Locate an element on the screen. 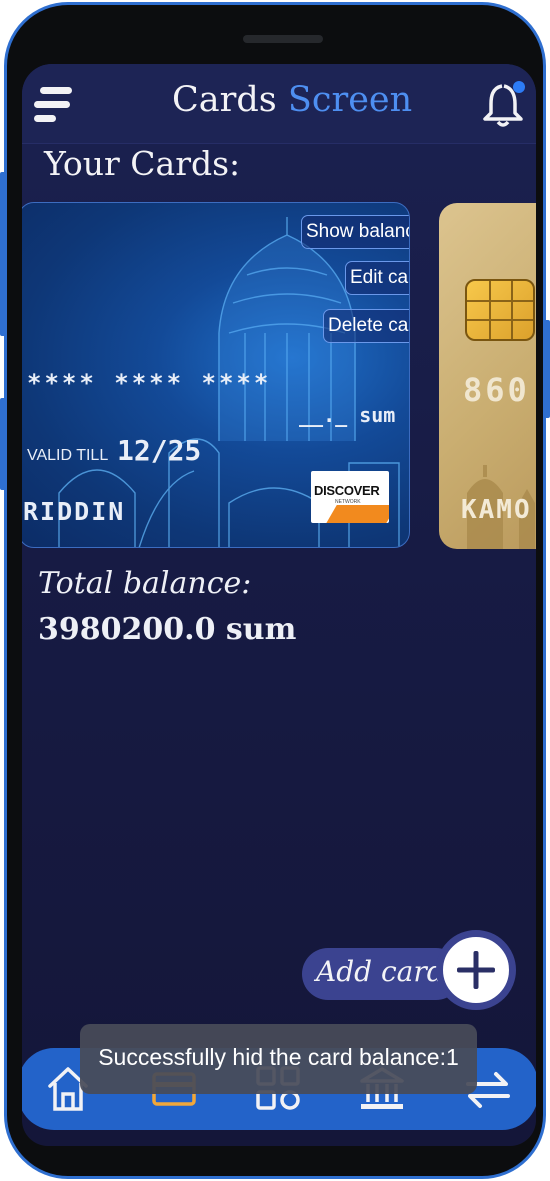  side-button is located at coordinates (3, 444).